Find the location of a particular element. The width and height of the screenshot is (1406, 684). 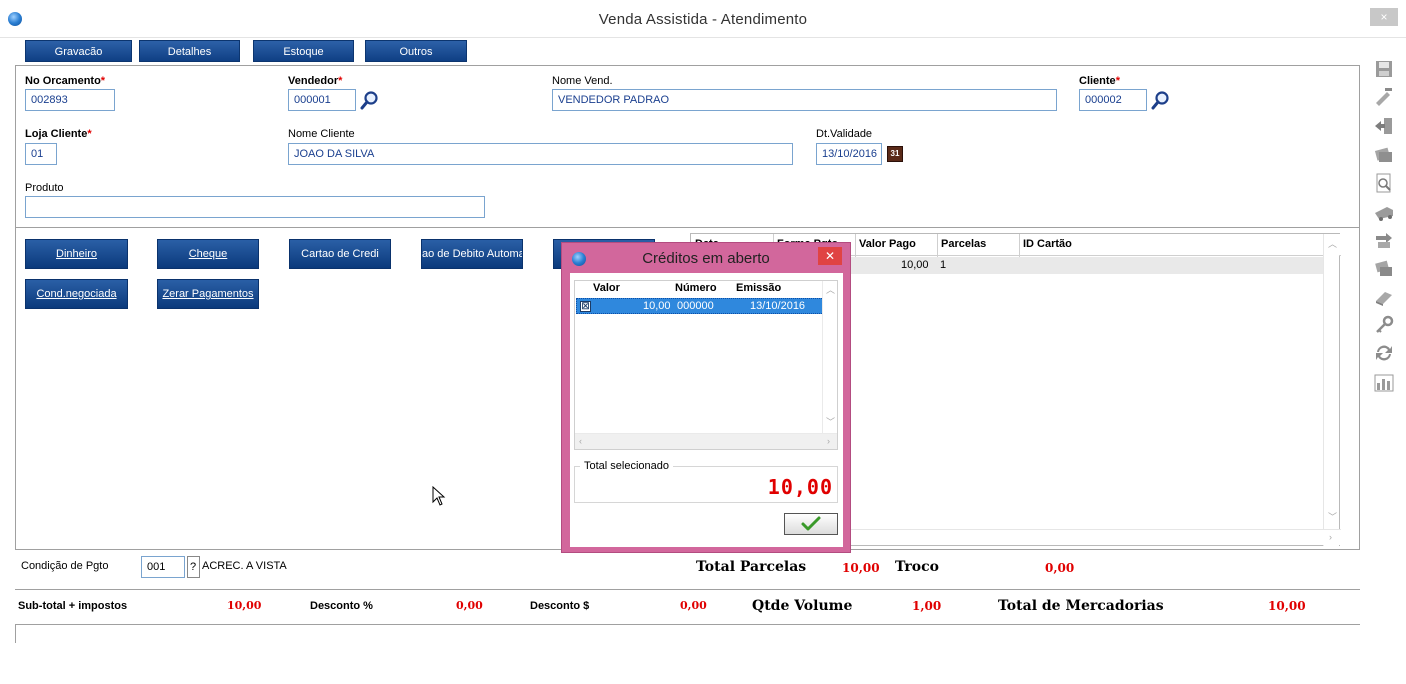

validade-label: Dt.Validade is located at coordinates (844, 134).